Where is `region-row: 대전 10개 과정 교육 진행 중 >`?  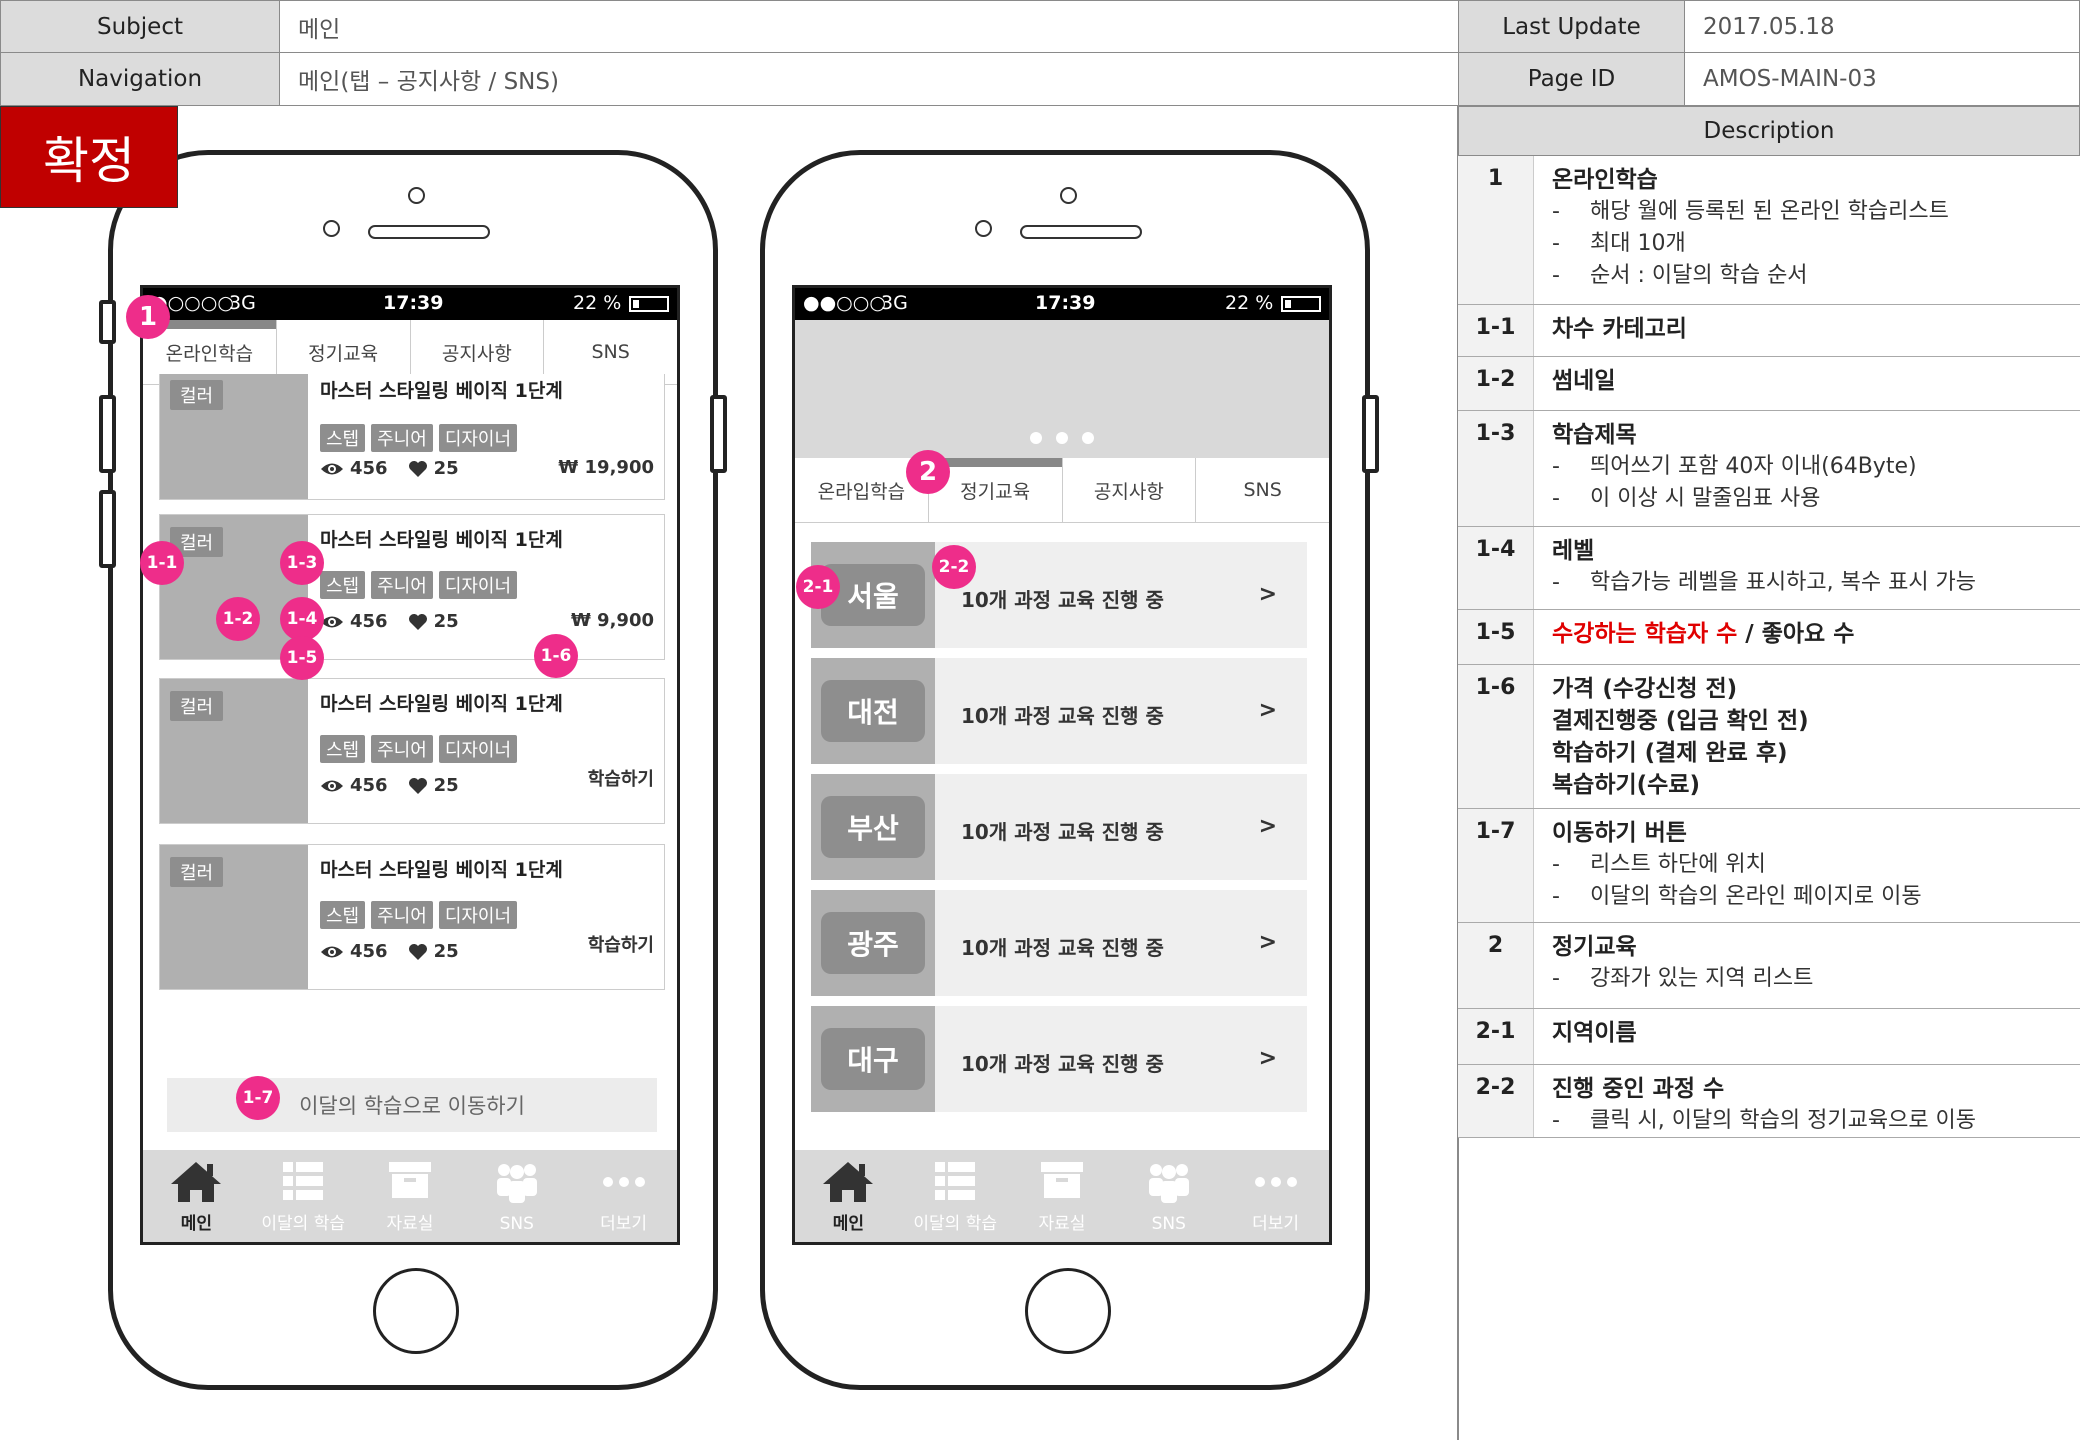
region-row: 대전 10개 과정 교육 진행 중 > is located at coordinates (1059, 711).